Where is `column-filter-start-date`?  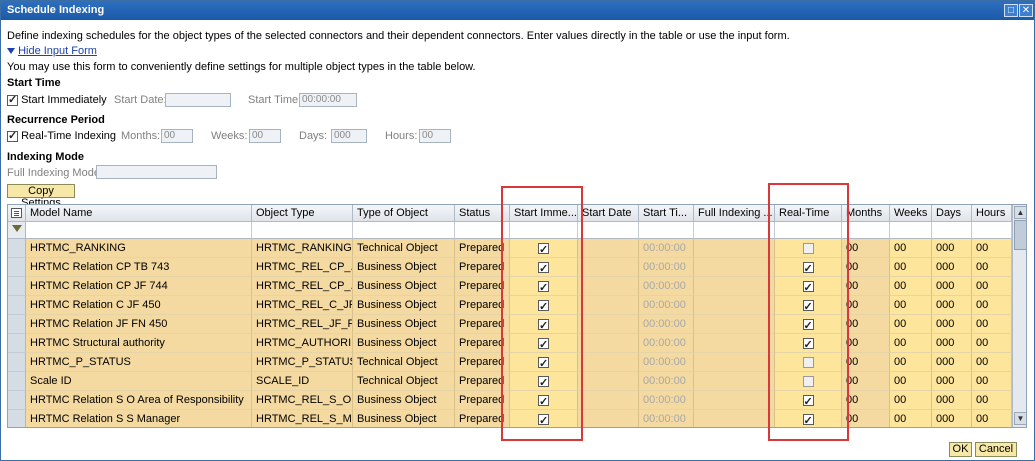
column-filter-start-date is located at coordinates (608, 230).